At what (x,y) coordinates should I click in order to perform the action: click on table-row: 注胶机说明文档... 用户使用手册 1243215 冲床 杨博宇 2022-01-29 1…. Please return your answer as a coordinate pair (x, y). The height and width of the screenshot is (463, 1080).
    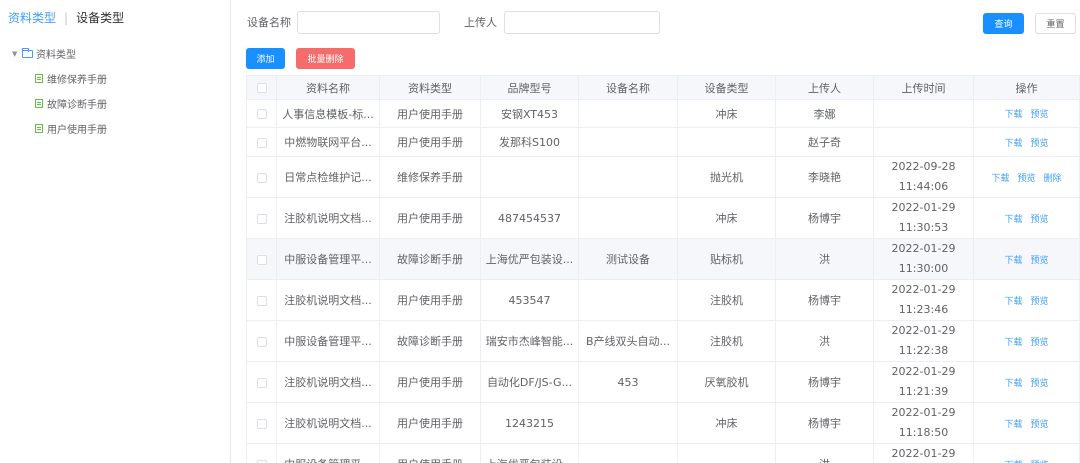
    Looking at the image, I should click on (663, 423).